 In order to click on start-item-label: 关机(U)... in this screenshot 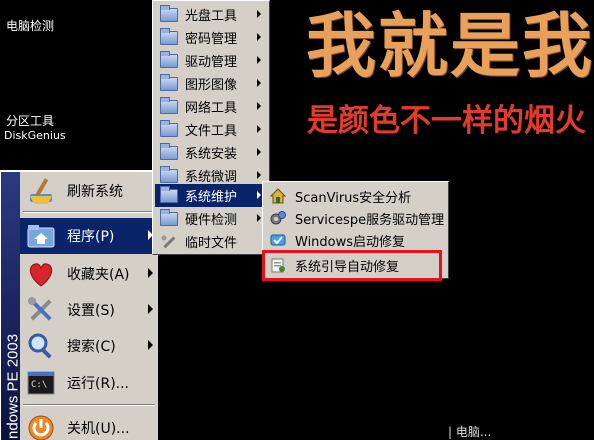, I will do `click(98, 429)`.